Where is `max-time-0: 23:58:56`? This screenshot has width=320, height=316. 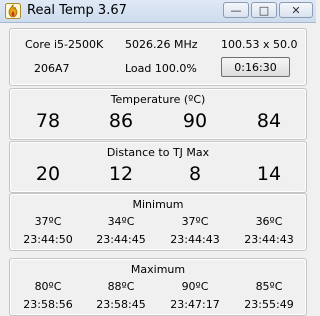
max-time-0: 23:58:56 is located at coordinates (48, 304).